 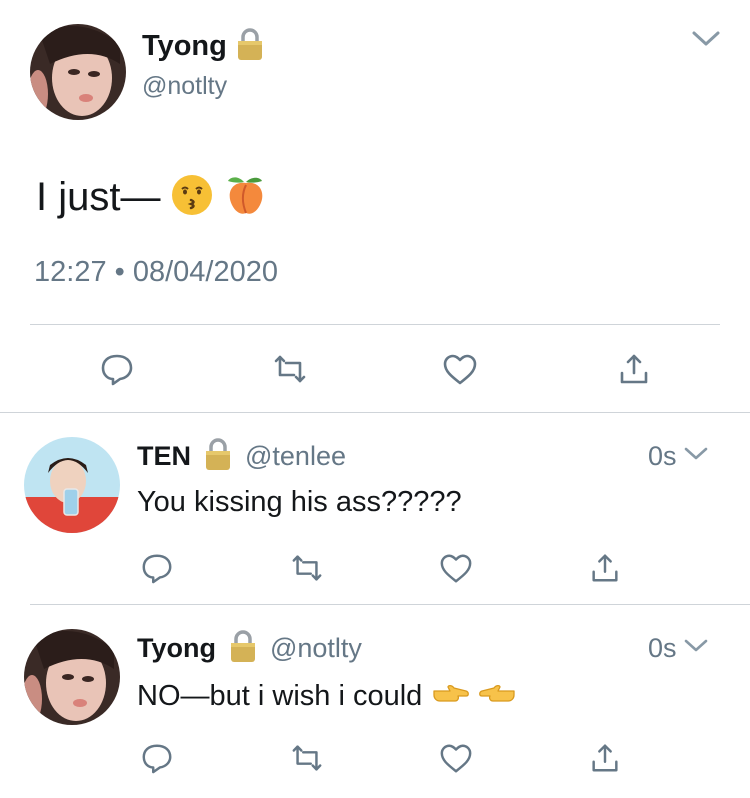 What do you see at coordinates (450, 696) in the screenshot?
I see `pointing-right-icon` at bounding box center [450, 696].